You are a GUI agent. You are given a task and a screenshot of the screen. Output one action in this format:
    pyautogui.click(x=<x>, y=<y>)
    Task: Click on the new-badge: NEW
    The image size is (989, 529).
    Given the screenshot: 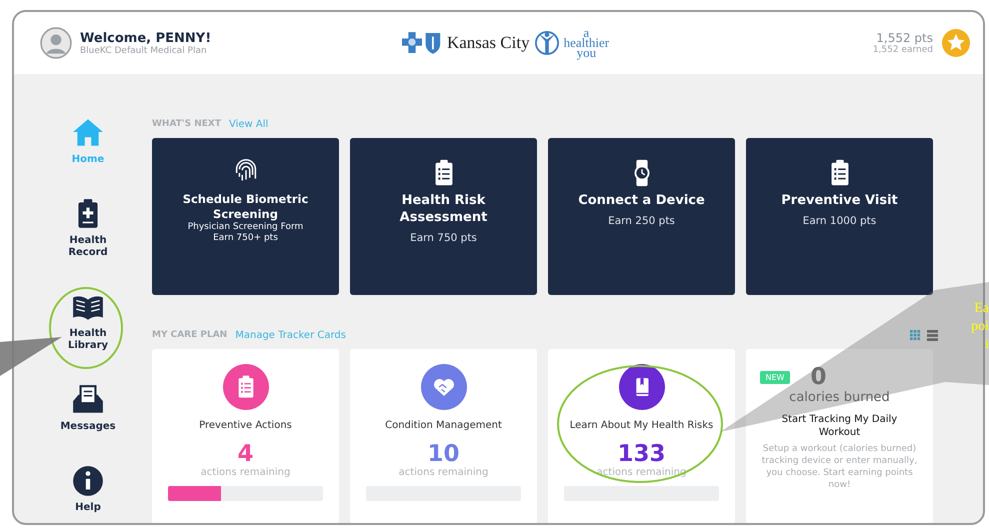 What is the action you would take?
    pyautogui.click(x=775, y=377)
    